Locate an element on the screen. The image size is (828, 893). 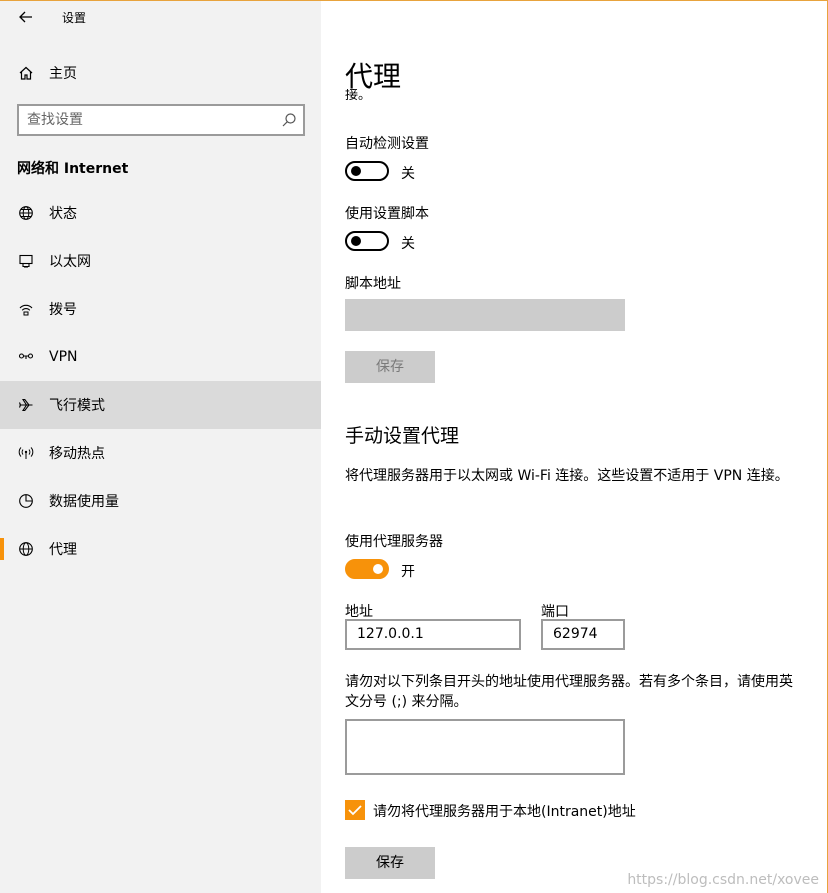
data-usage-icon is located at coordinates (26, 501).